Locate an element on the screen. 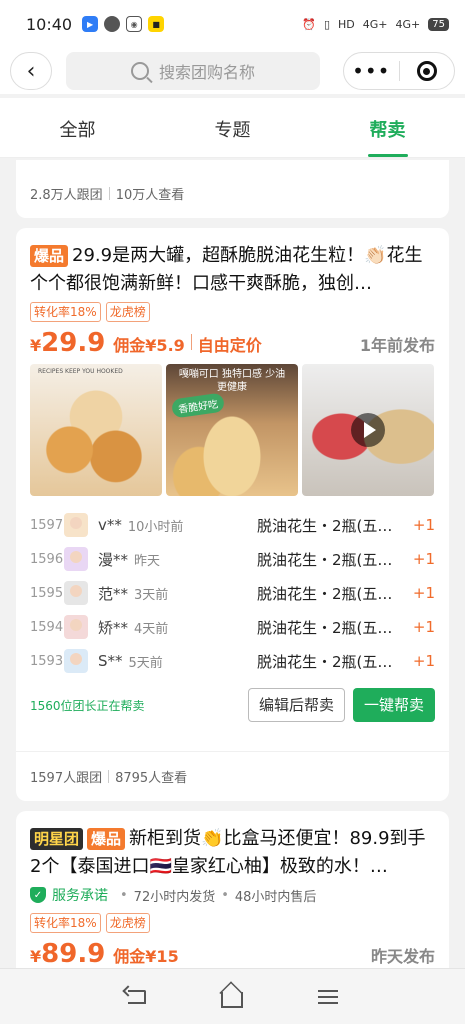 Image resolution: width=465 pixels, height=1024 pixels. status-bar: 10:40 ▶ ◉ ■ ⏰ ▯ HD 4G+ 4G+ 75 is located at coordinates (232, 24).